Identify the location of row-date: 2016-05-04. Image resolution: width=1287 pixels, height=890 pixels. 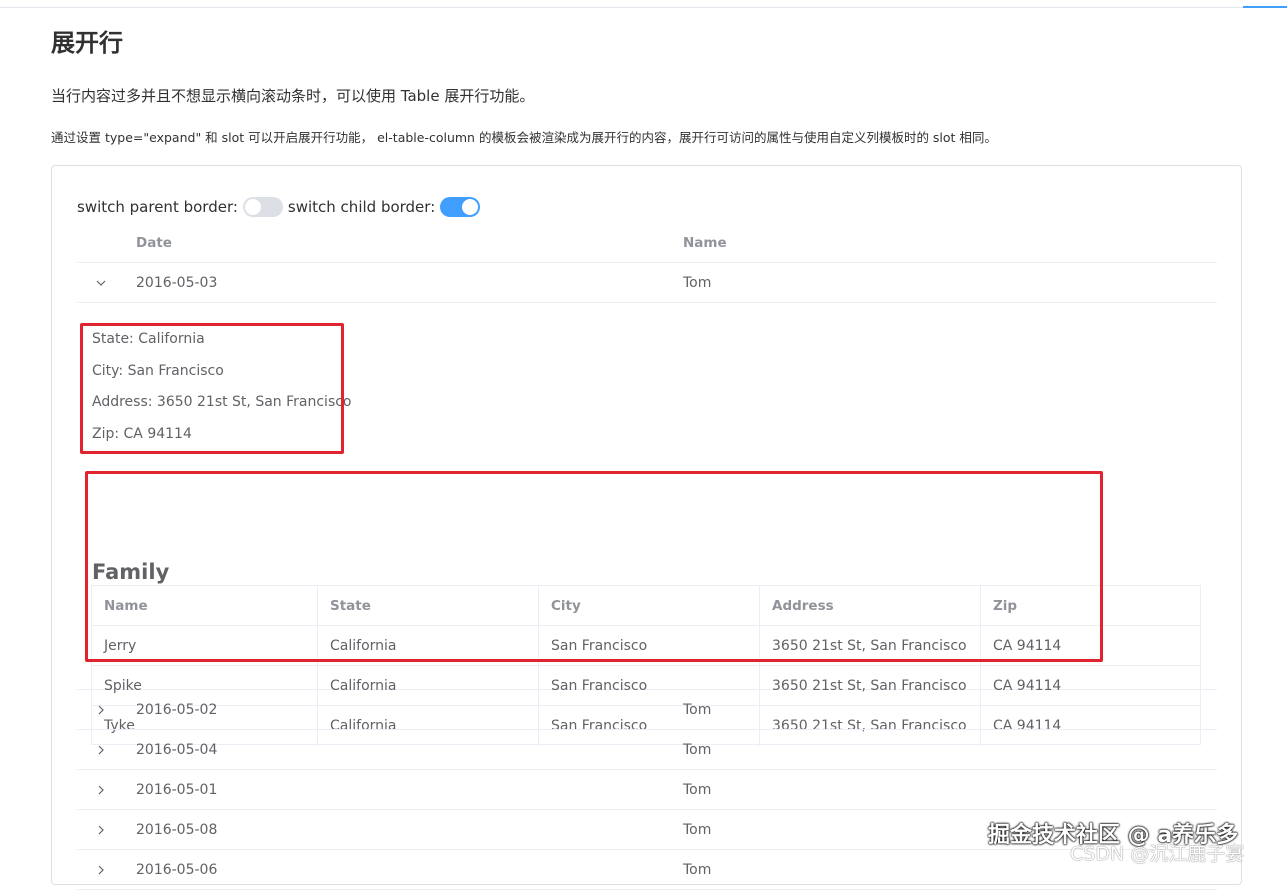
(177, 750).